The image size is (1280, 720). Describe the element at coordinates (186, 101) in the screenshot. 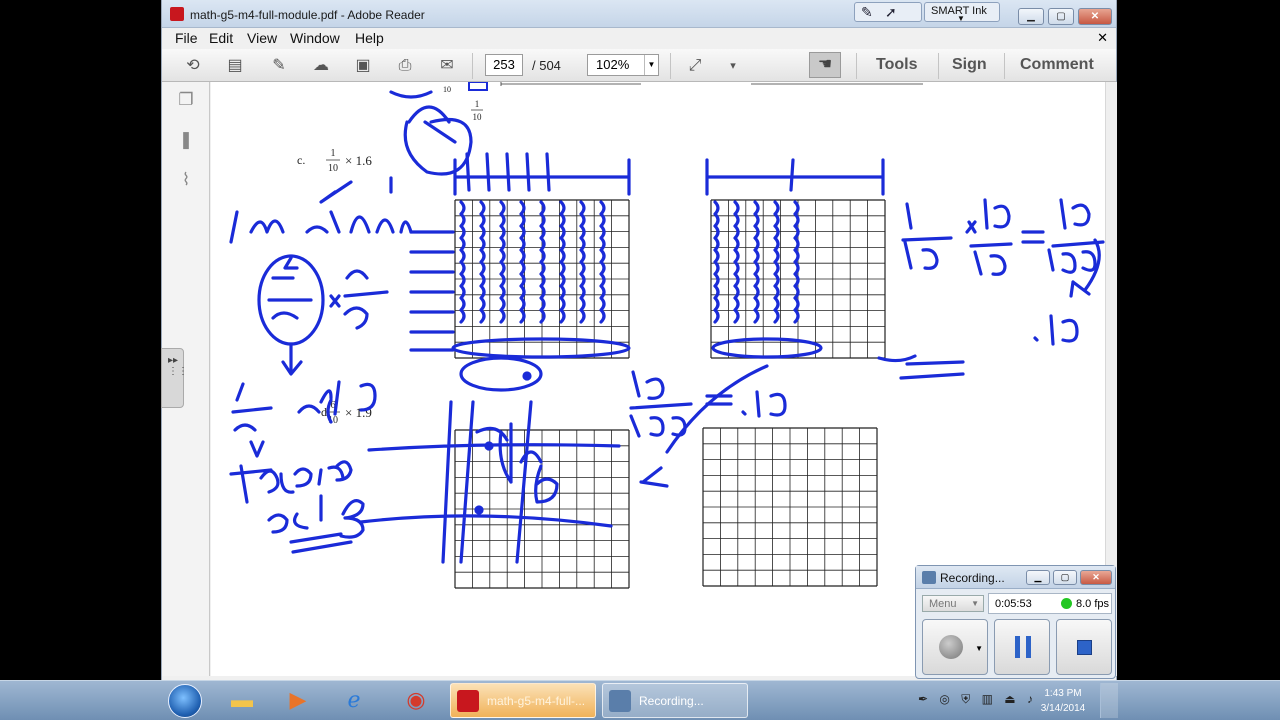

I see `page-thumbnails-icon: ❐` at that location.